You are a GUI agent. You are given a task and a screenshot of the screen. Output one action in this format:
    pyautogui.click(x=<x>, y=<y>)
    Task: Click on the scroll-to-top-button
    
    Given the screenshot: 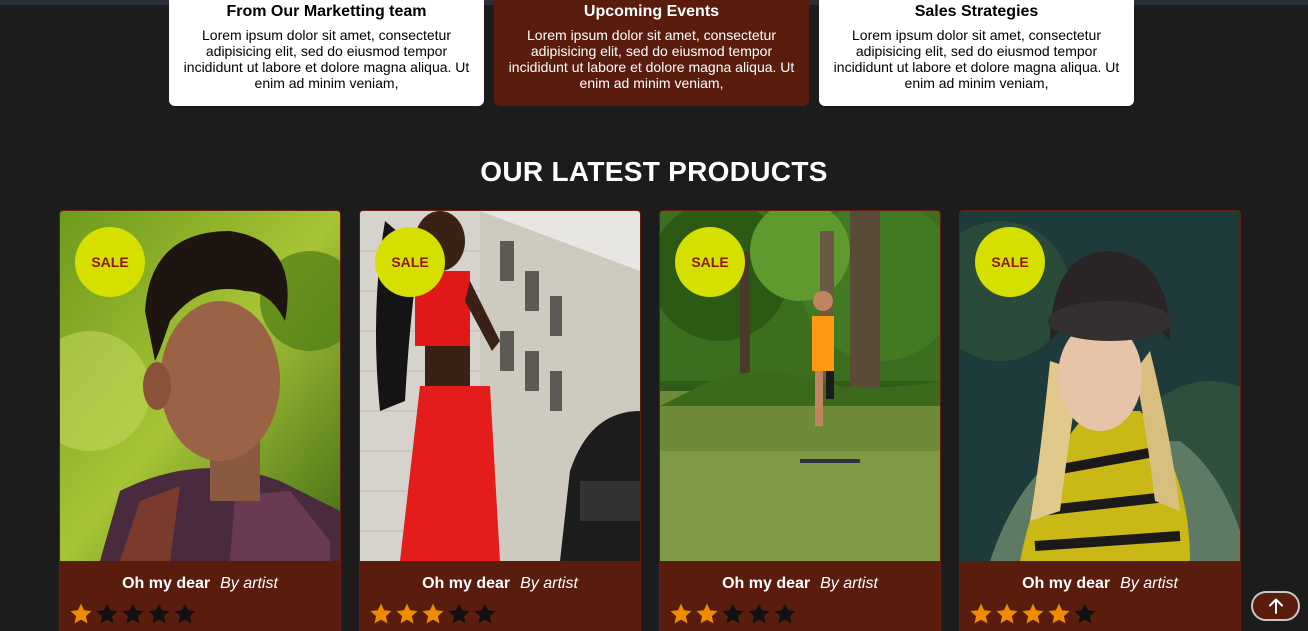 What is the action you would take?
    pyautogui.click(x=1275, y=606)
    